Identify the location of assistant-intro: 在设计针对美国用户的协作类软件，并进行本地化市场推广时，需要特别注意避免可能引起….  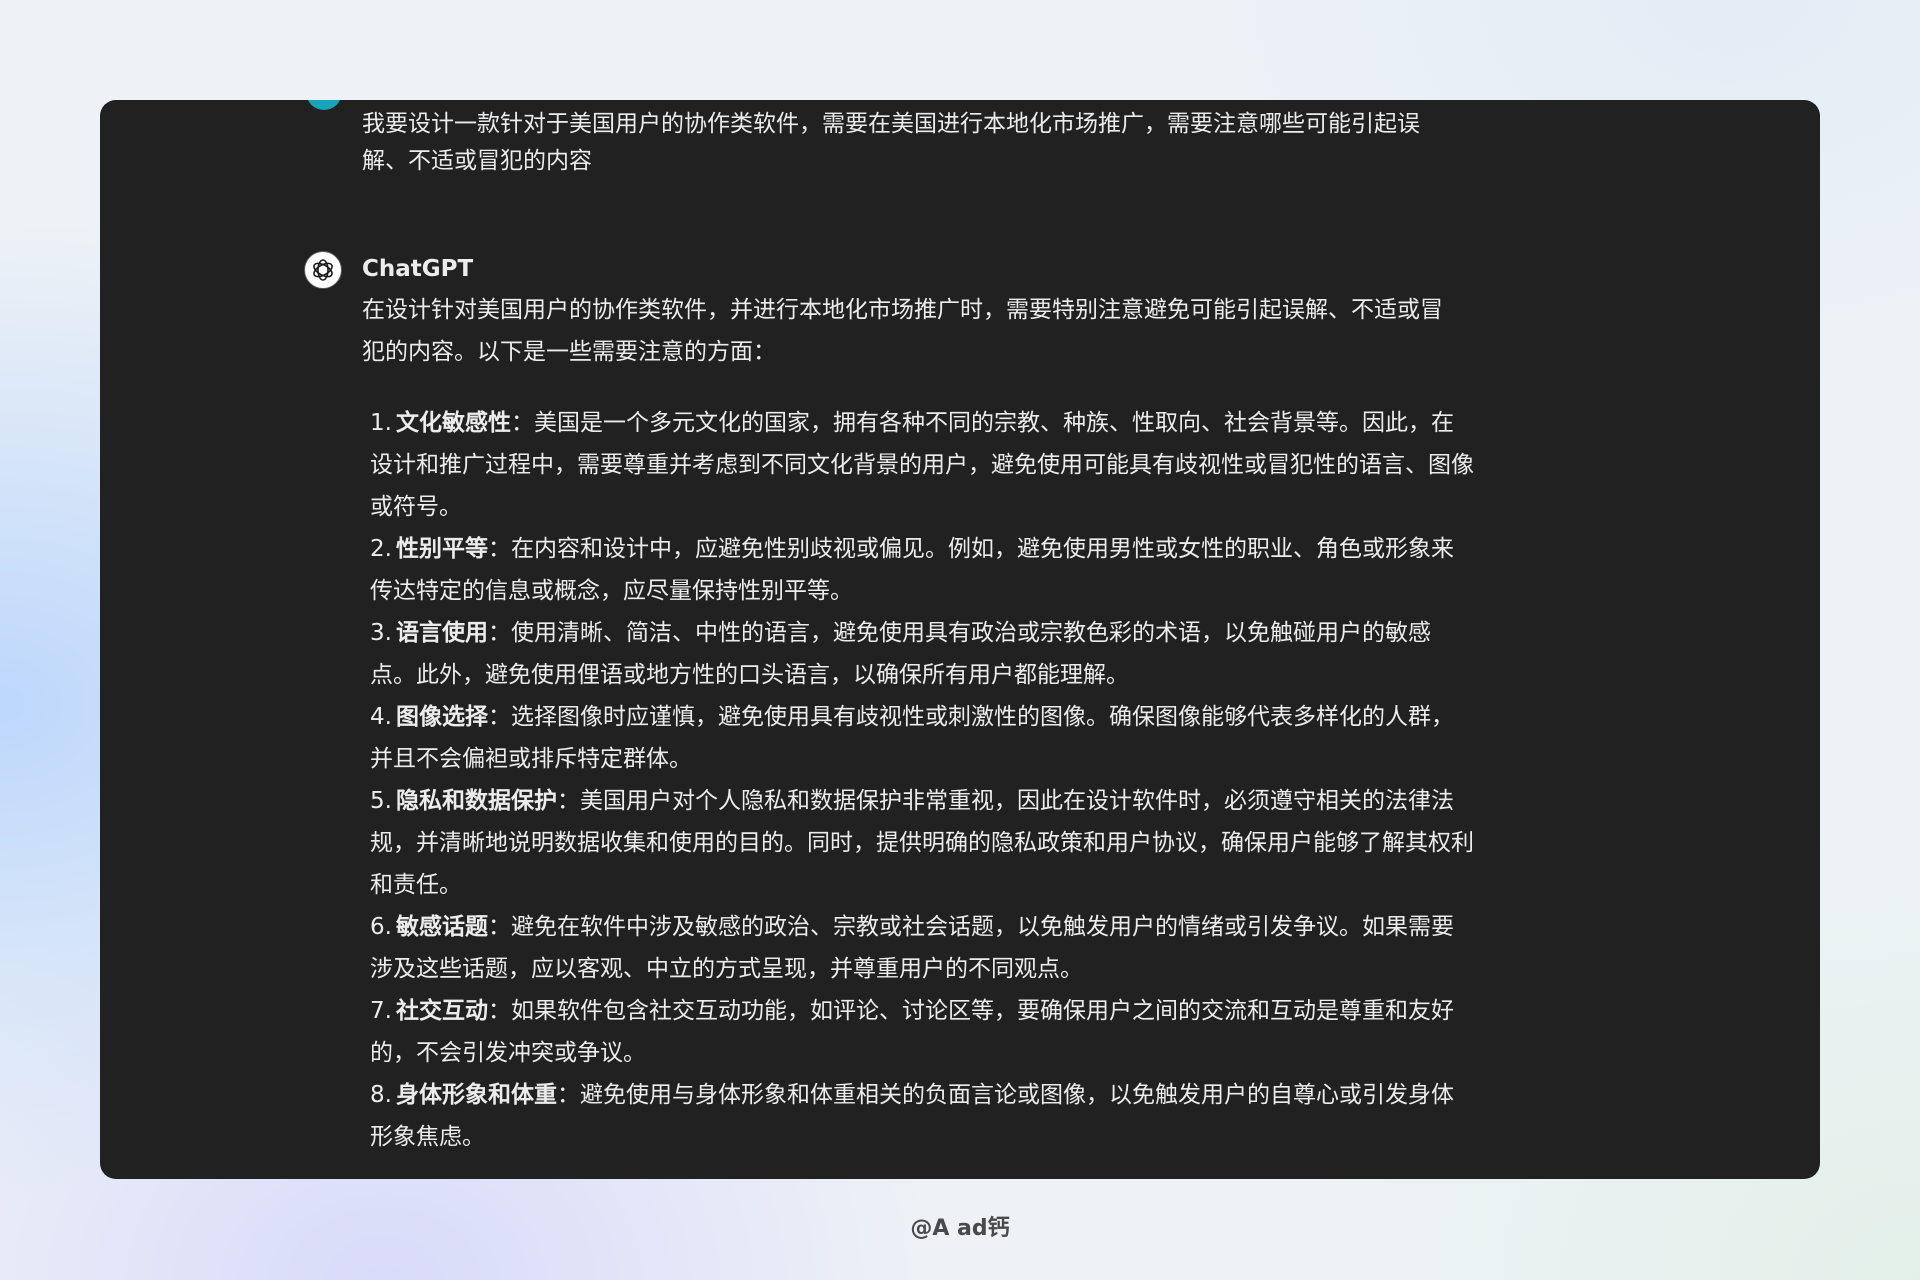
(902, 331).